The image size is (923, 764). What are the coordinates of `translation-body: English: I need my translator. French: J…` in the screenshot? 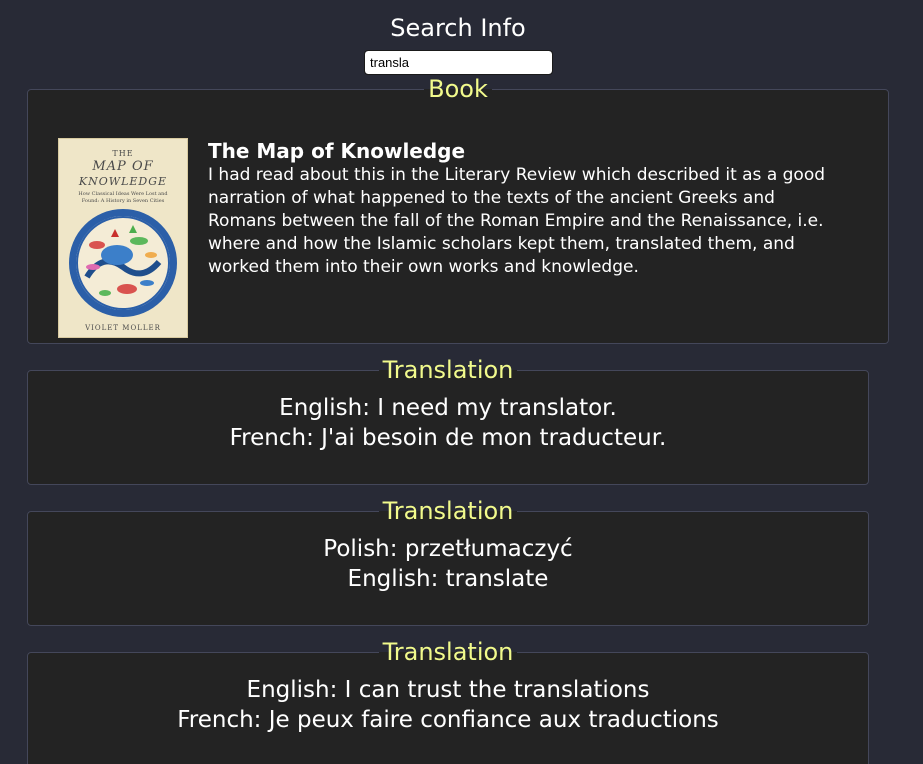 It's located at (448, 419).